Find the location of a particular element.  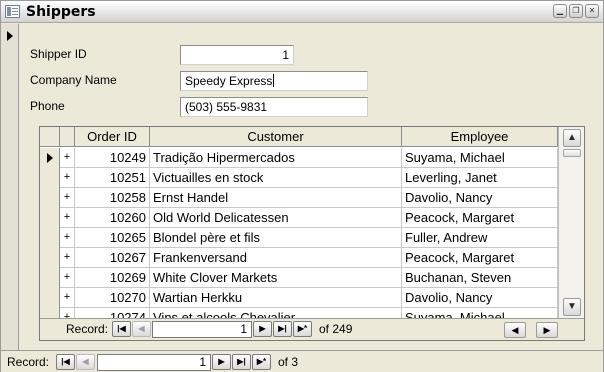

form-record-number-input: 1 is located at coordinates (154, 362).